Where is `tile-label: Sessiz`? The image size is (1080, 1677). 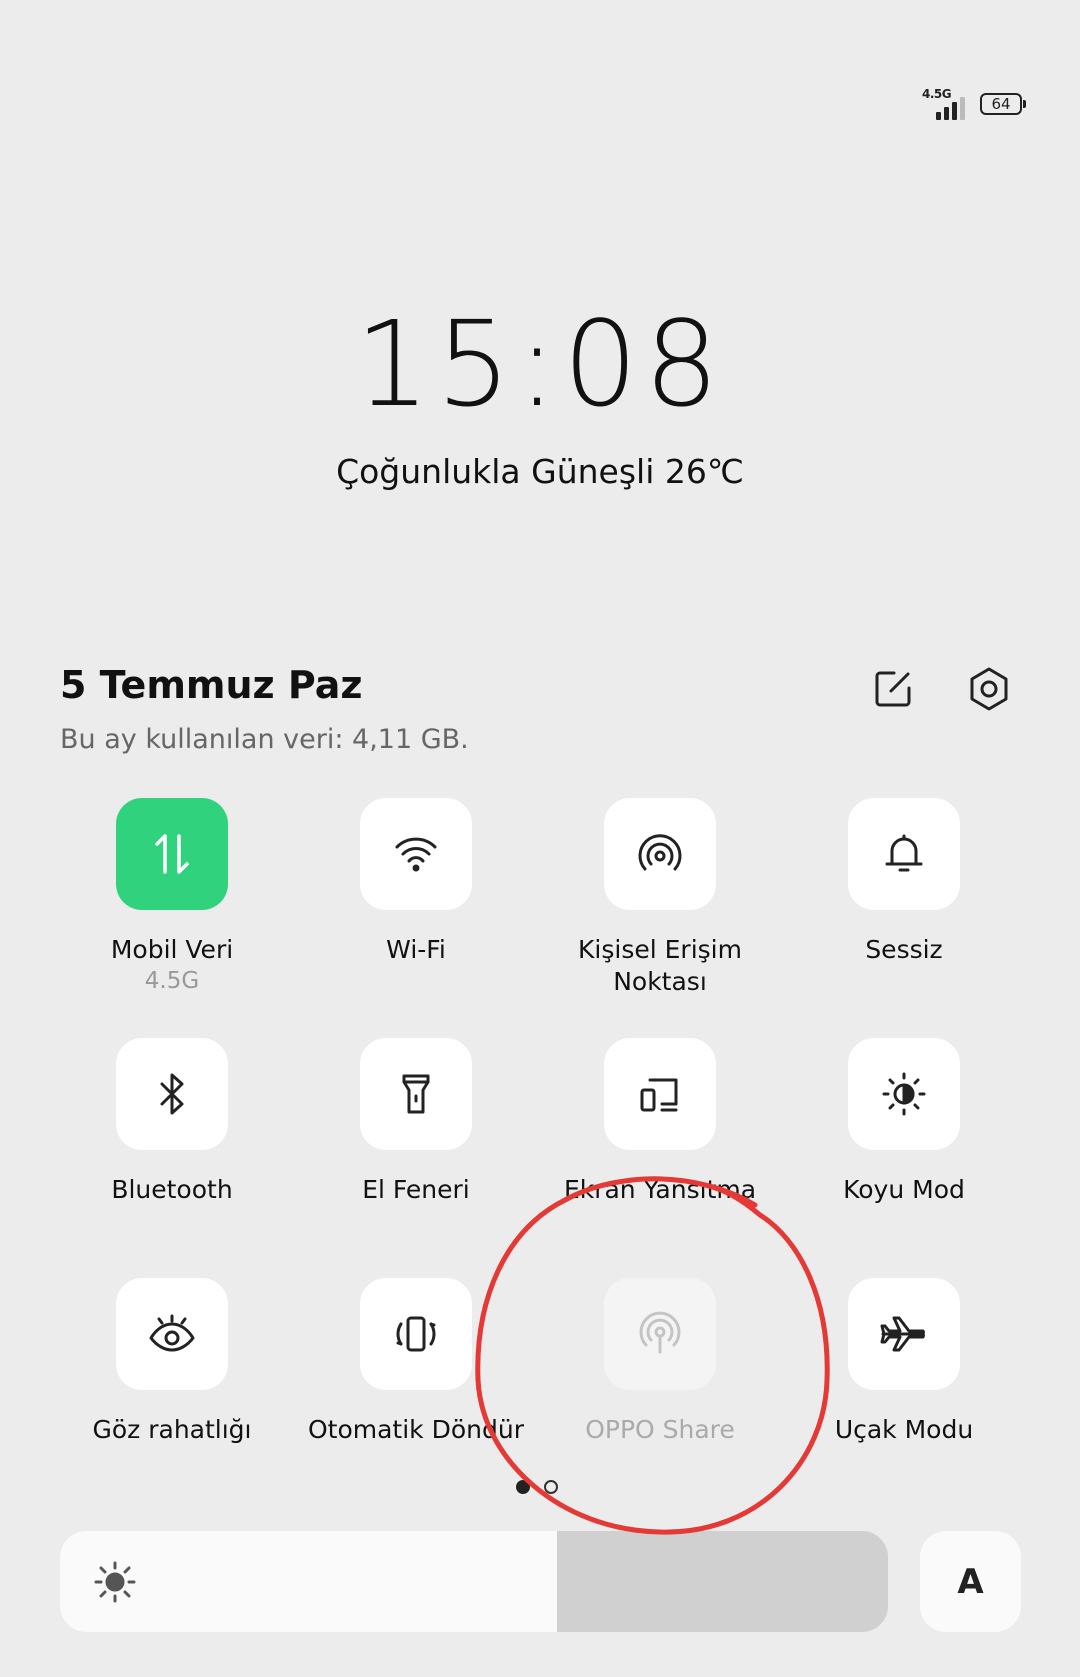 tile-label: Sessiz is located at coordinates (904, 949).